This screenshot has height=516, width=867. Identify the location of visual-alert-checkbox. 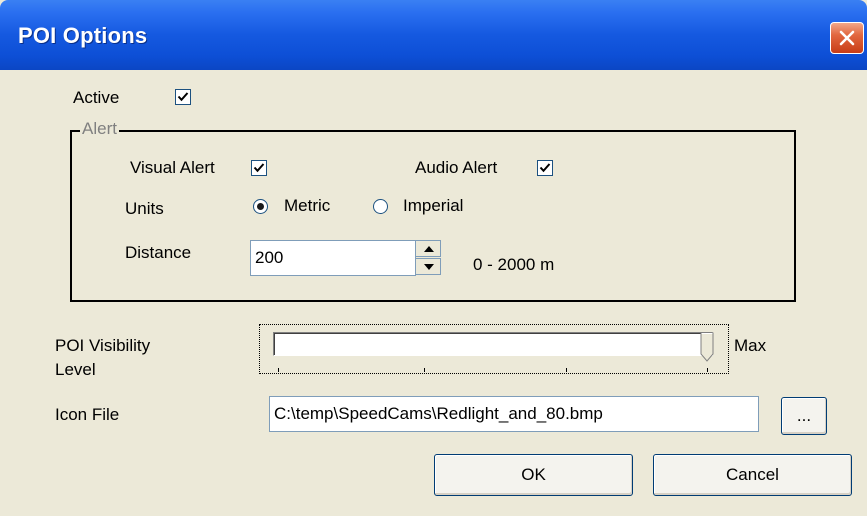
(259, 168).